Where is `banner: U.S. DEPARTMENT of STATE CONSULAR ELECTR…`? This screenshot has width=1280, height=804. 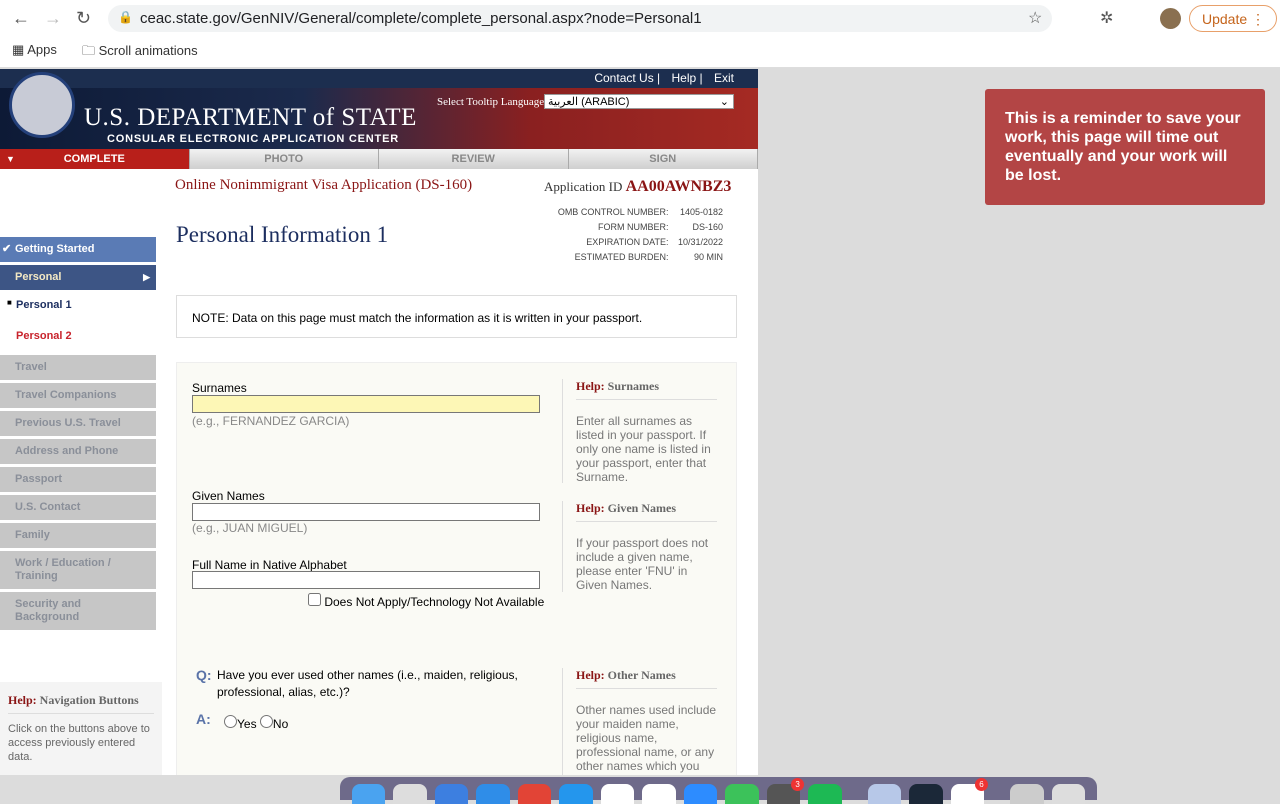
banner: U.S. DEPARTMENT of STATE CONSULAR ELECTR… is located at coordinates (379, 110).